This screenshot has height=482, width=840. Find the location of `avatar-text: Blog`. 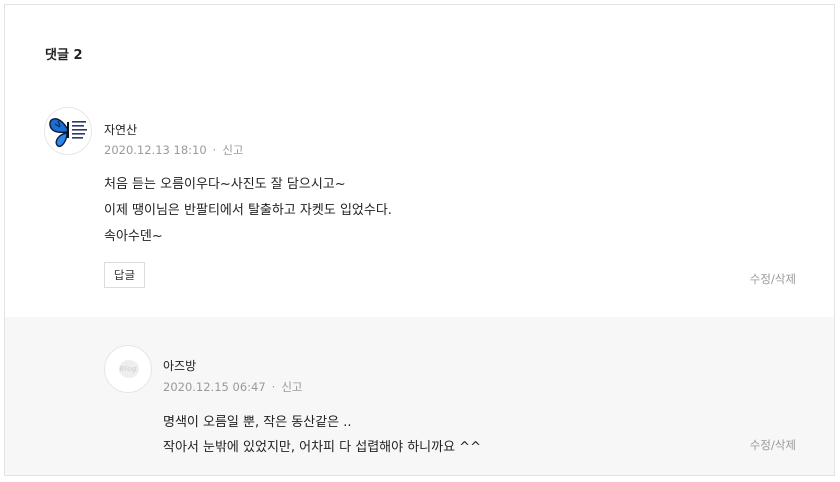

avatar-text: Blog is located at coordinates (128, 369).